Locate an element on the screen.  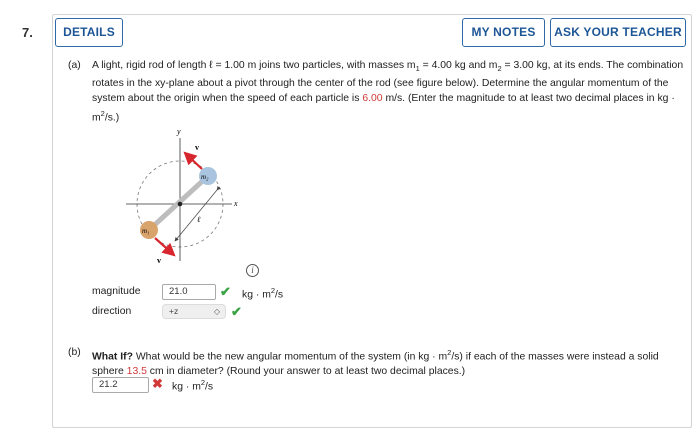
mass-1-label: m₁ is located at coordinates (146, 231).